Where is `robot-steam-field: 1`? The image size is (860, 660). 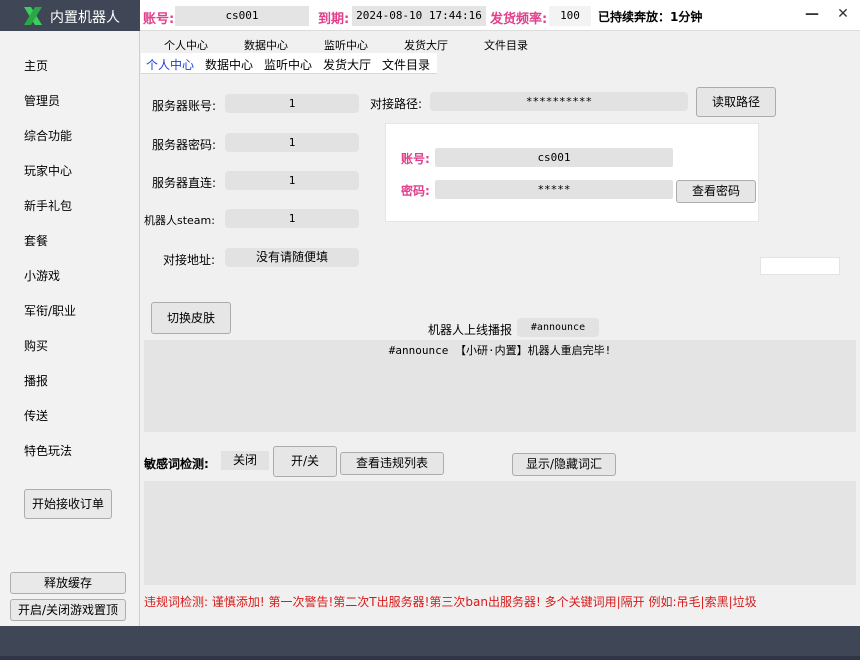
robot-steam-field: 1 is located at coordinates (292, 218).